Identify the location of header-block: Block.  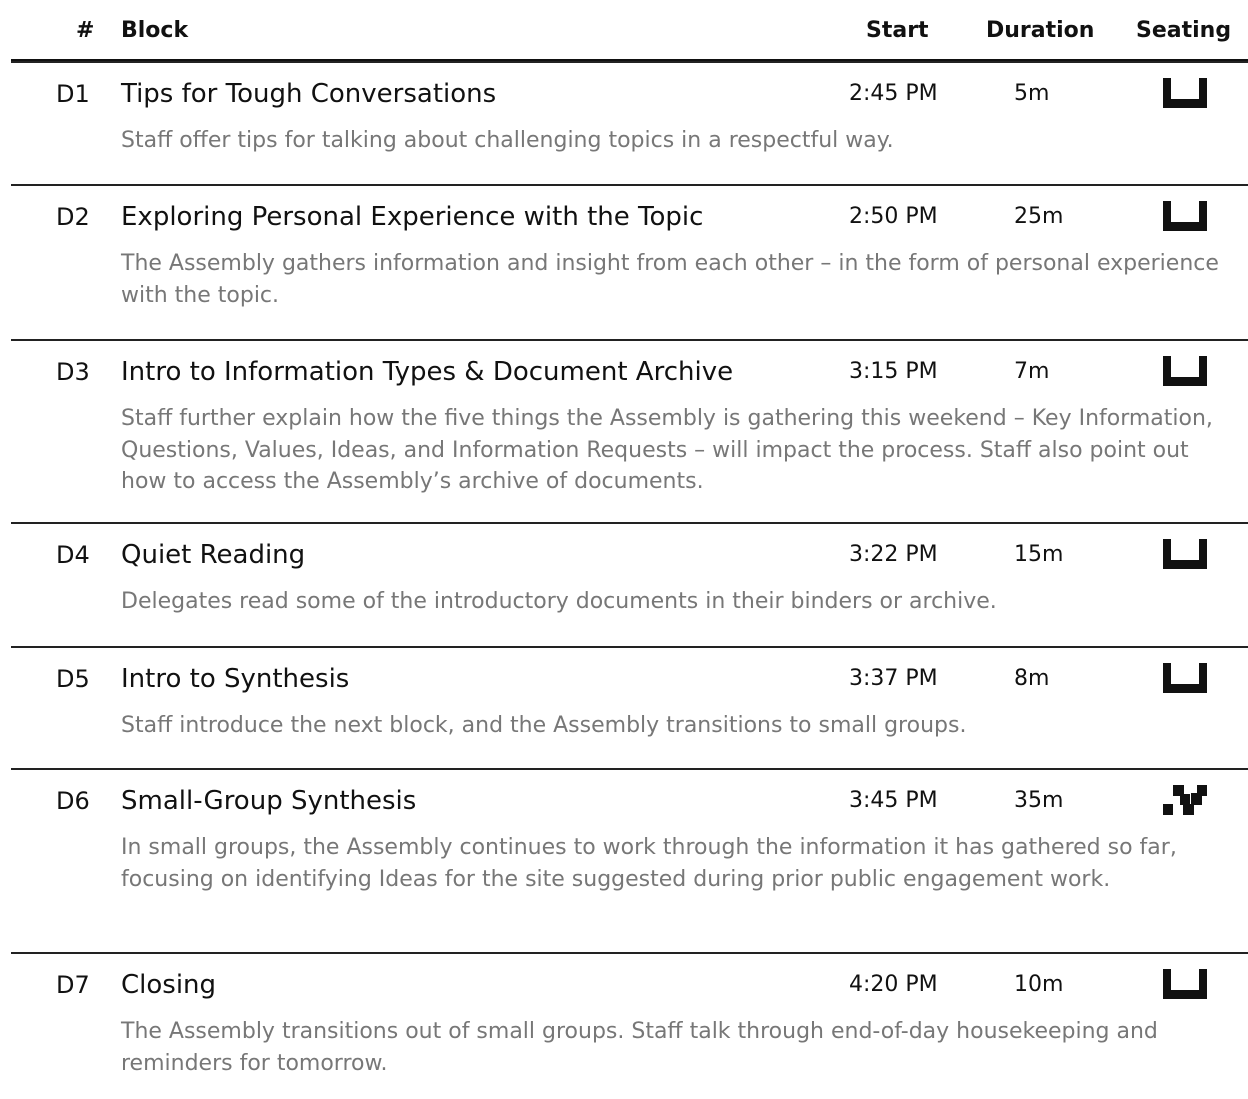
(155, 30).